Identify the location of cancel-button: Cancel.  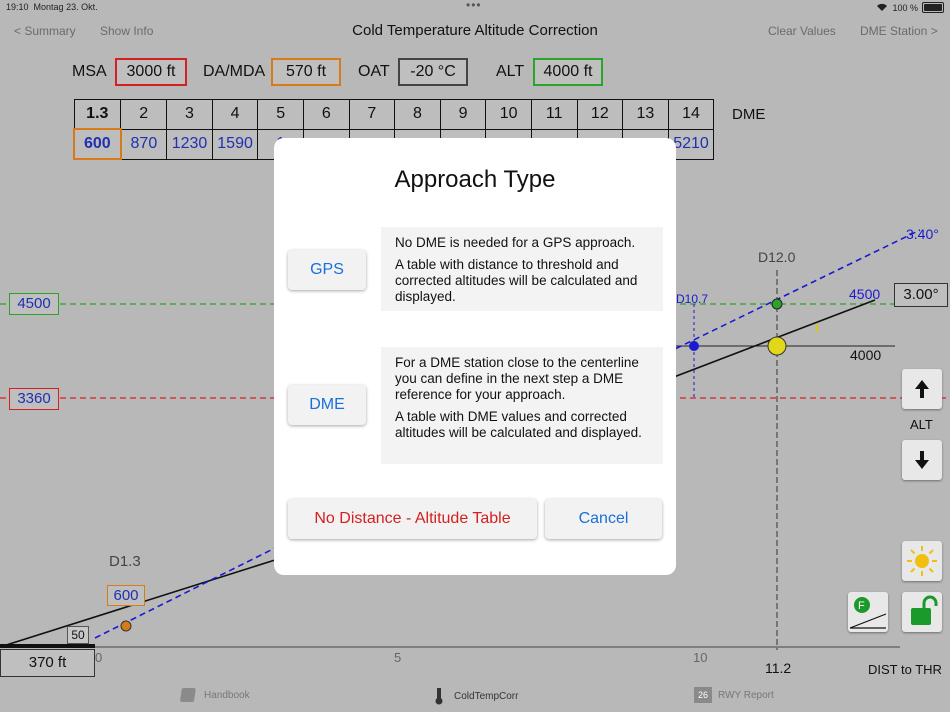
(603, 519).